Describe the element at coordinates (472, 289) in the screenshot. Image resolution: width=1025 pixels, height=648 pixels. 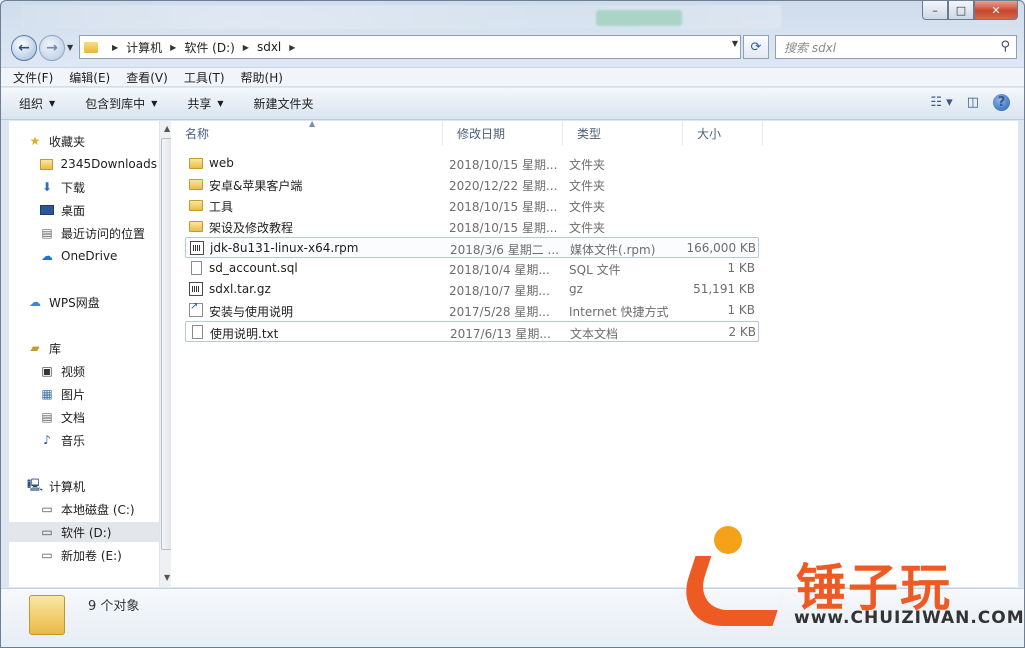
I see `file-row: sdxl.tar.gz 2018/10/7 星期... gz 51,191 KB` at that location.